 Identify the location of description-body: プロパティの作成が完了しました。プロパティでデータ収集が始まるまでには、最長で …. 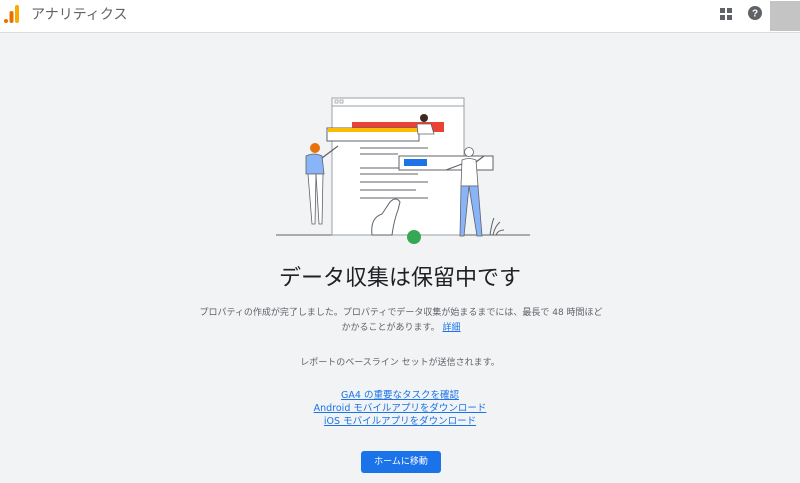
(401, 320).